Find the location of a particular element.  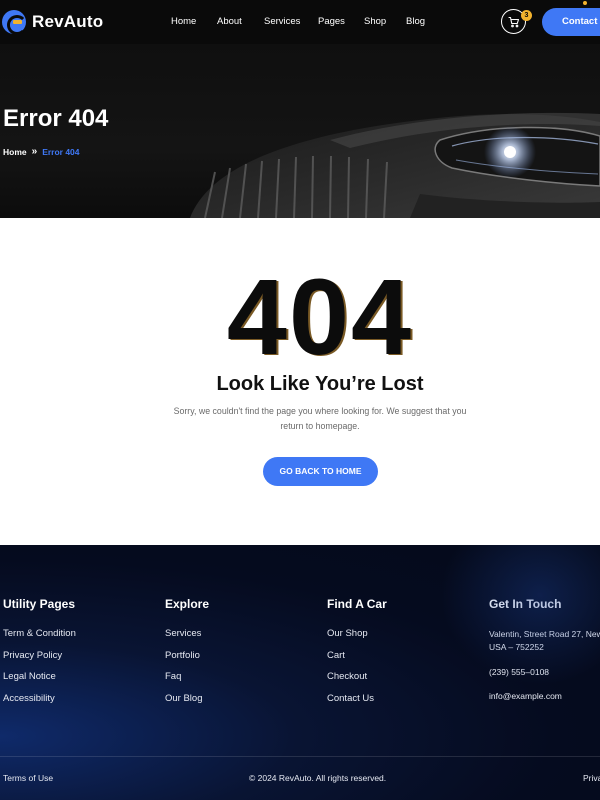

breadcrumb: Home » Error 404 is located at coordinates (41, 151).